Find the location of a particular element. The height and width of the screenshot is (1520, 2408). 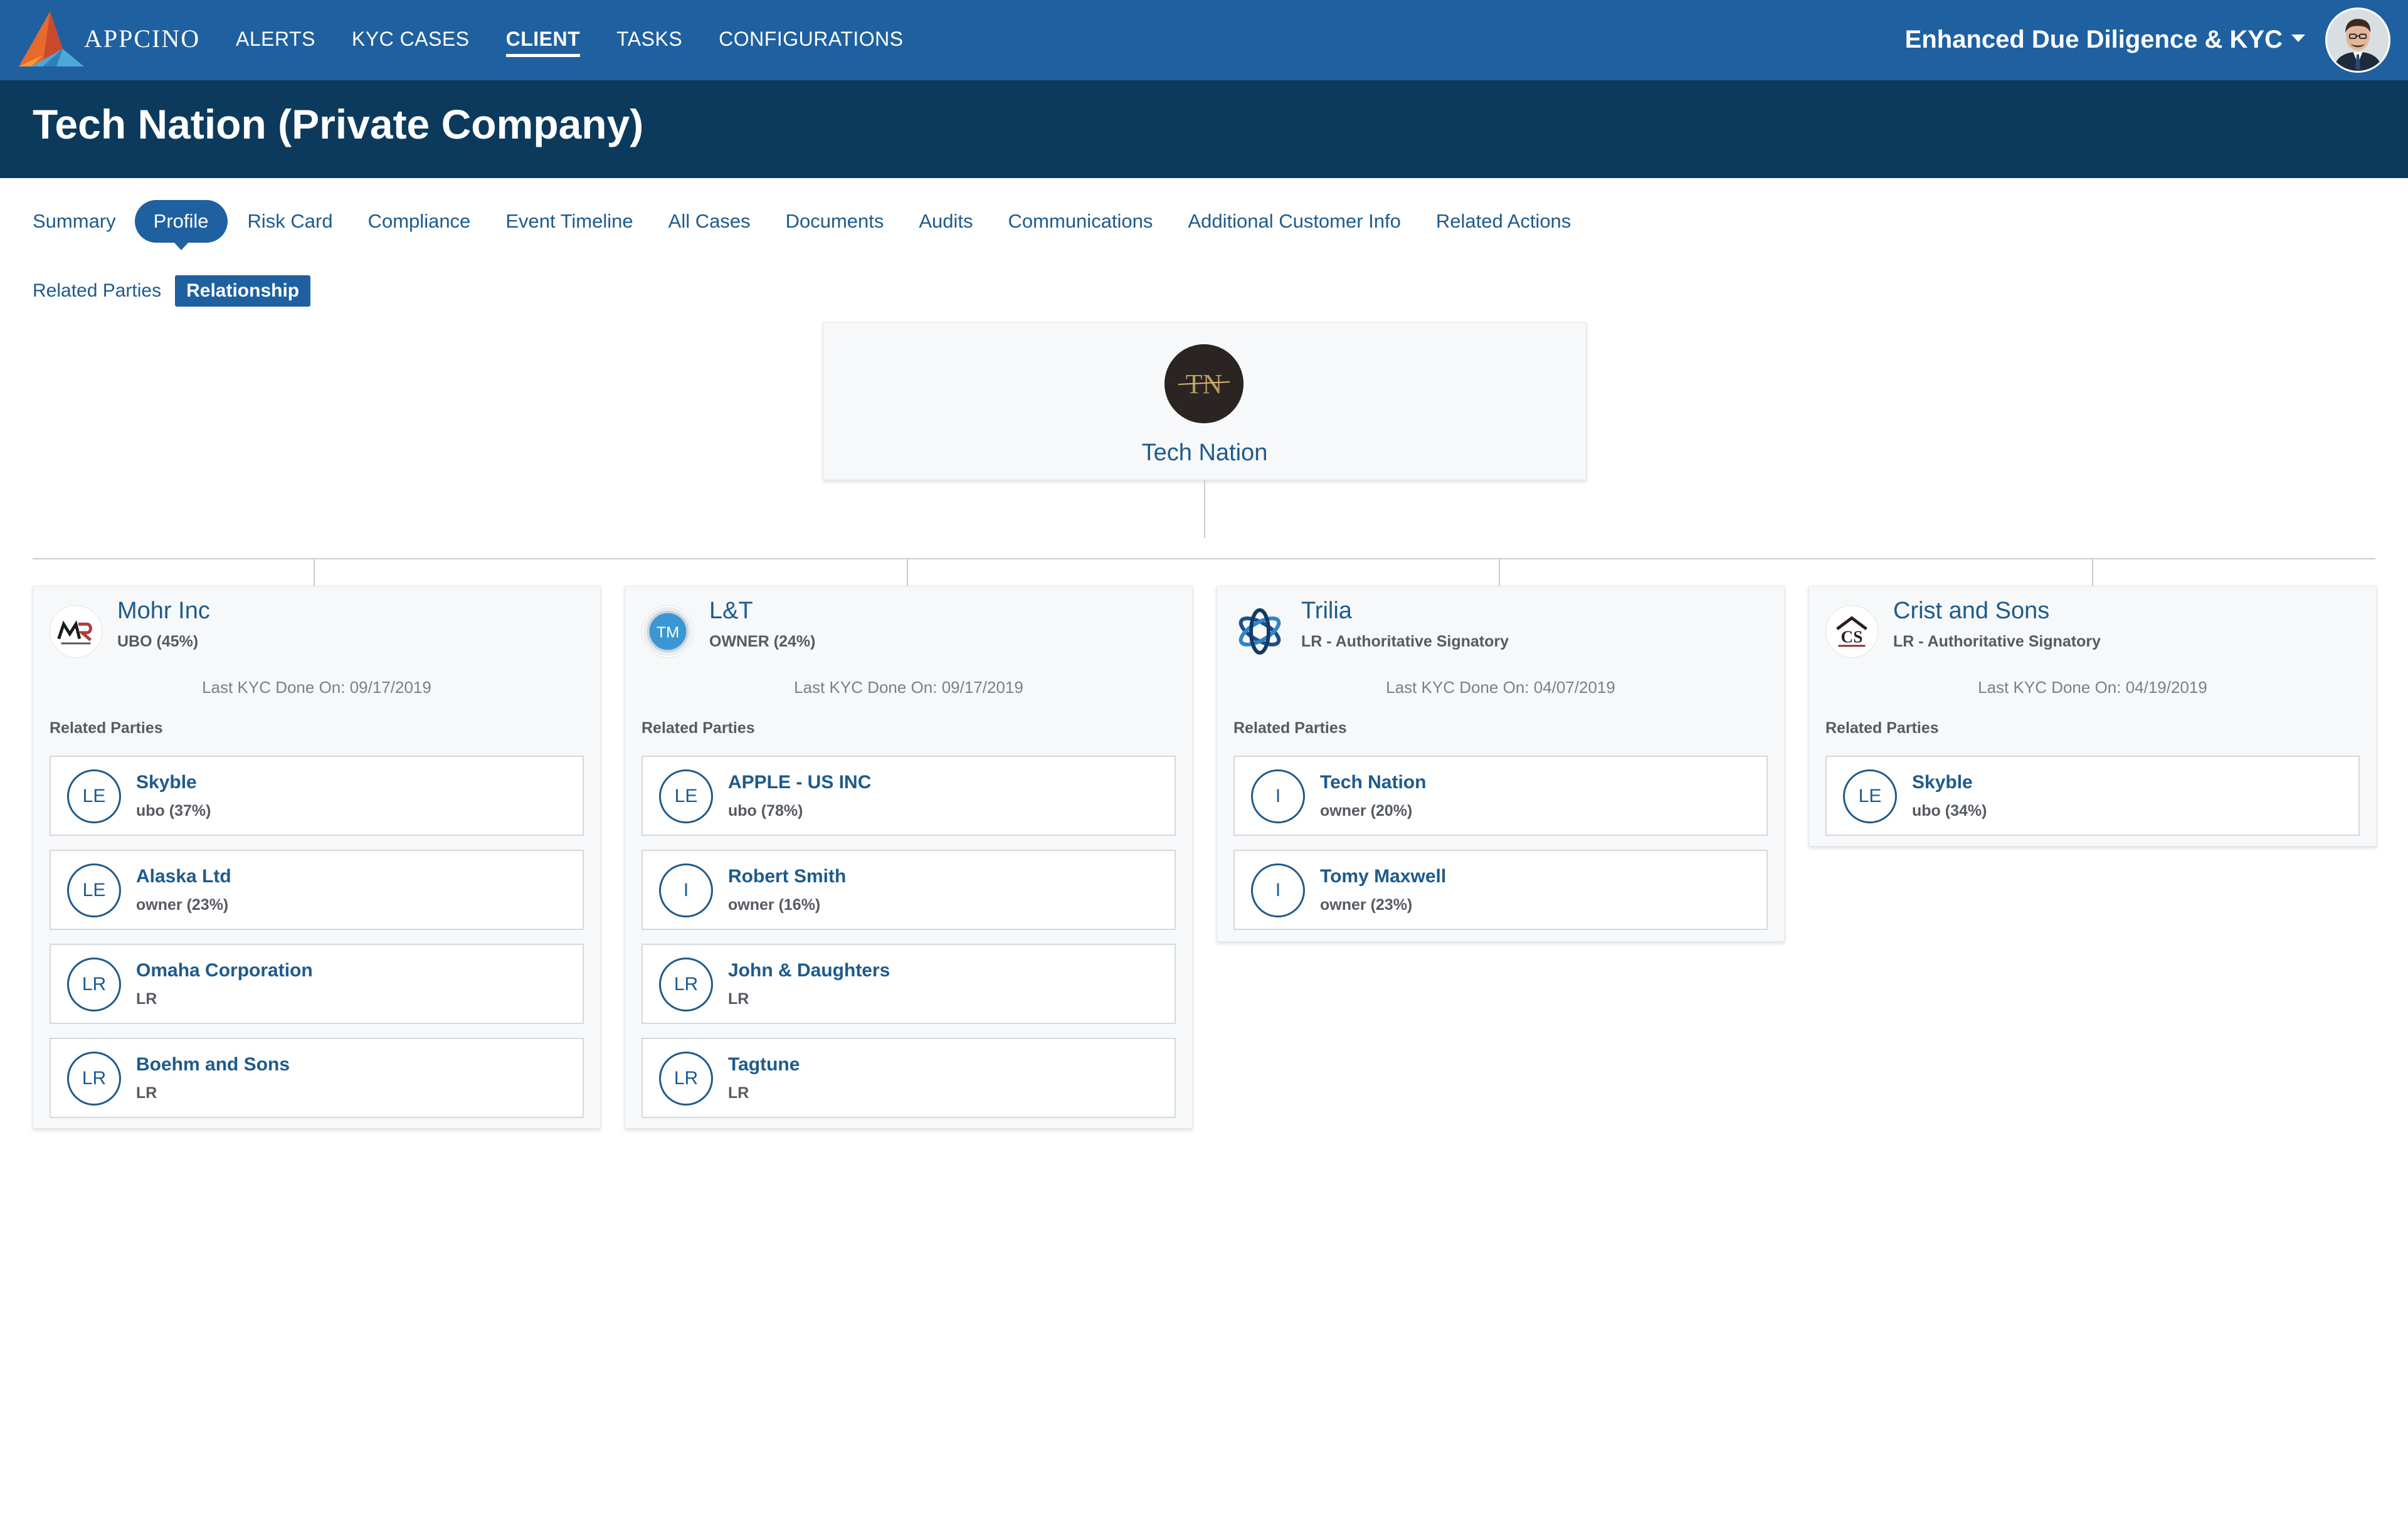

nav-configurations: CONFIGURATIONS is located at coordinates (811, 40).